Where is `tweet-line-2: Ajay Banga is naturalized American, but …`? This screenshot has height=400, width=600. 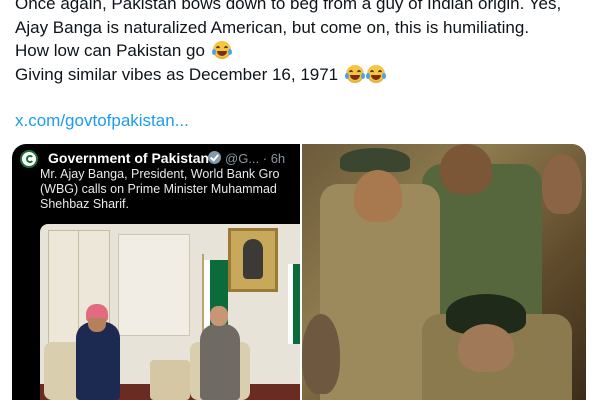
tweet-line-2: Ajay Banga is naturalized American, but … is located at coordinates (272, 27).